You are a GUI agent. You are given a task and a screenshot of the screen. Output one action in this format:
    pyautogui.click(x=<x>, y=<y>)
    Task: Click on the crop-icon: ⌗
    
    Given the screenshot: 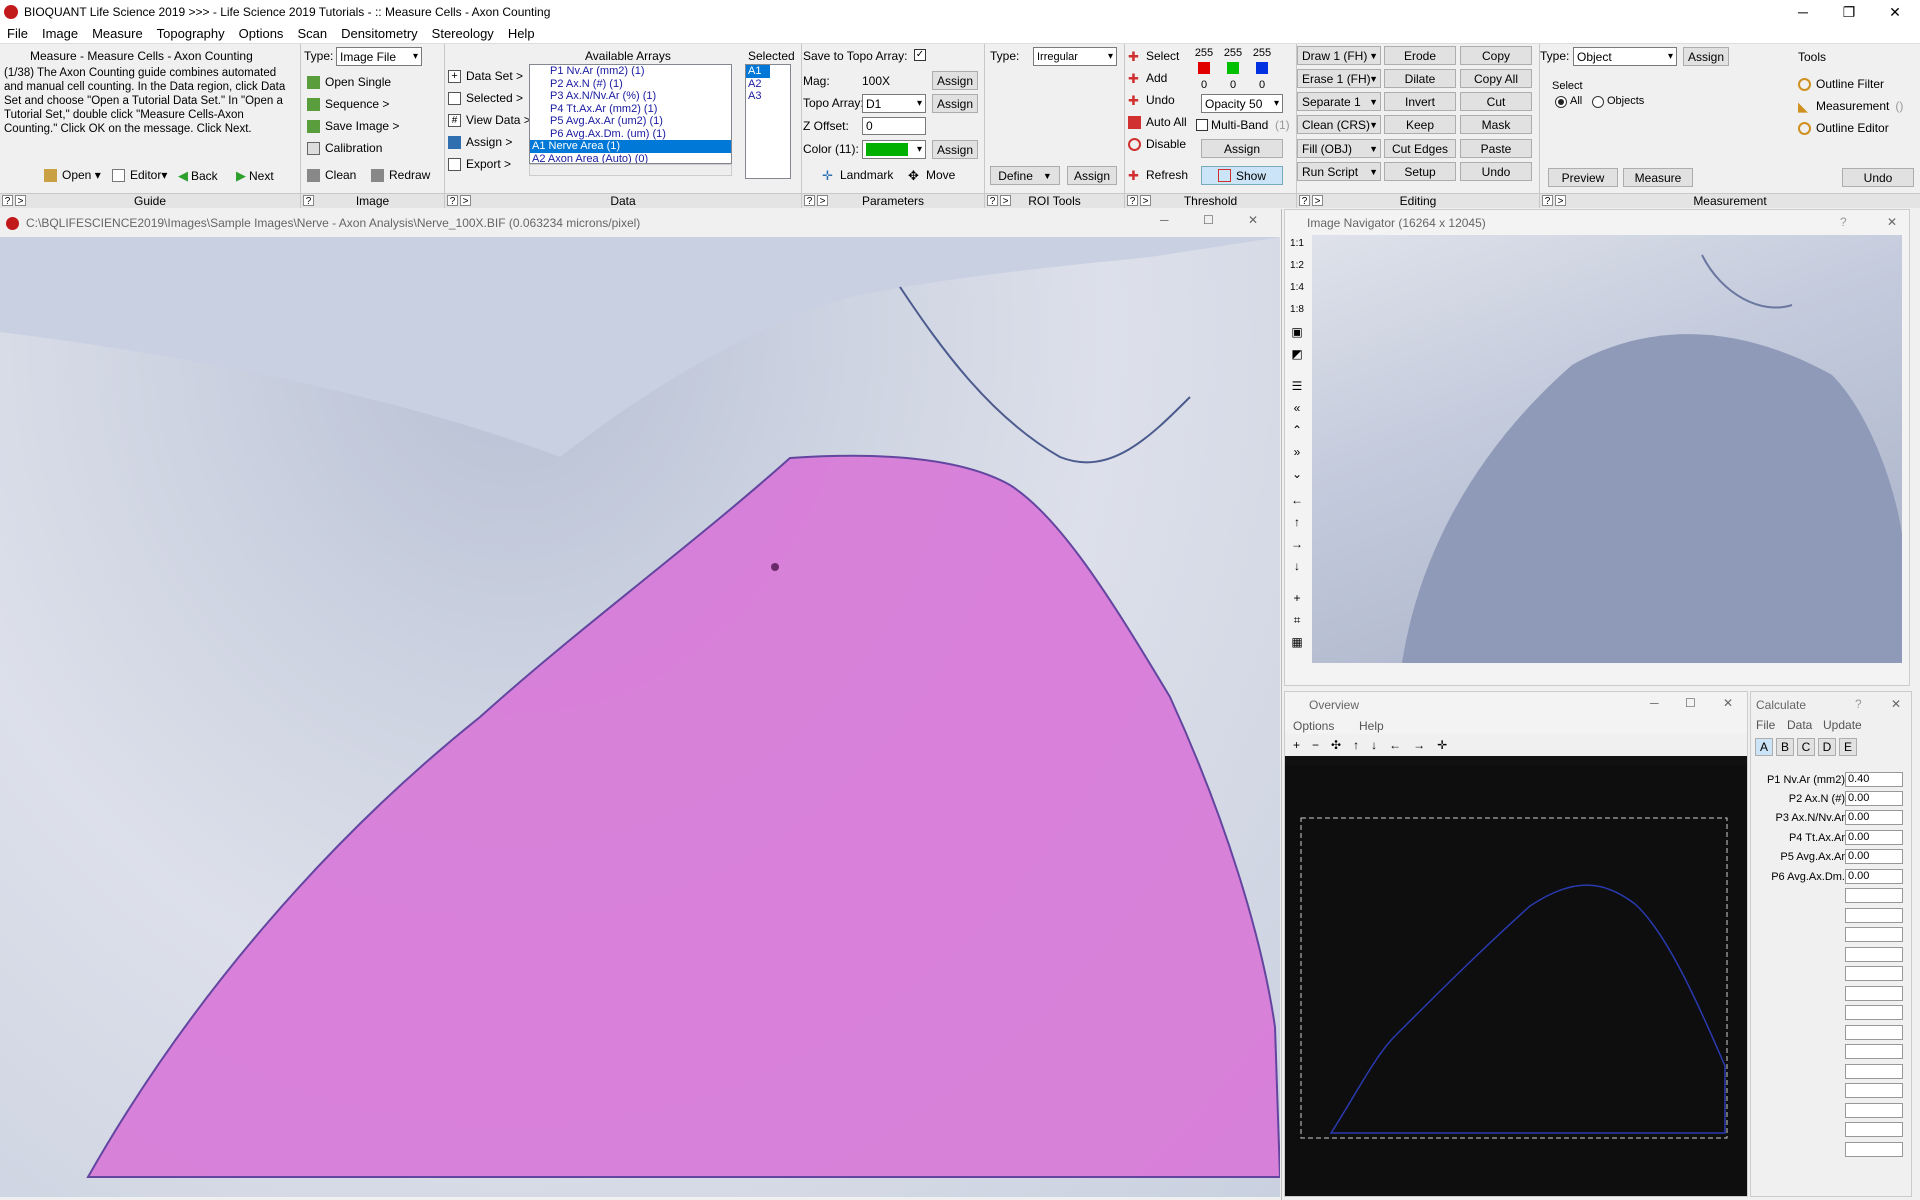 What is the action you would take?
    pyautogui.click(x=1297, y=620)
    